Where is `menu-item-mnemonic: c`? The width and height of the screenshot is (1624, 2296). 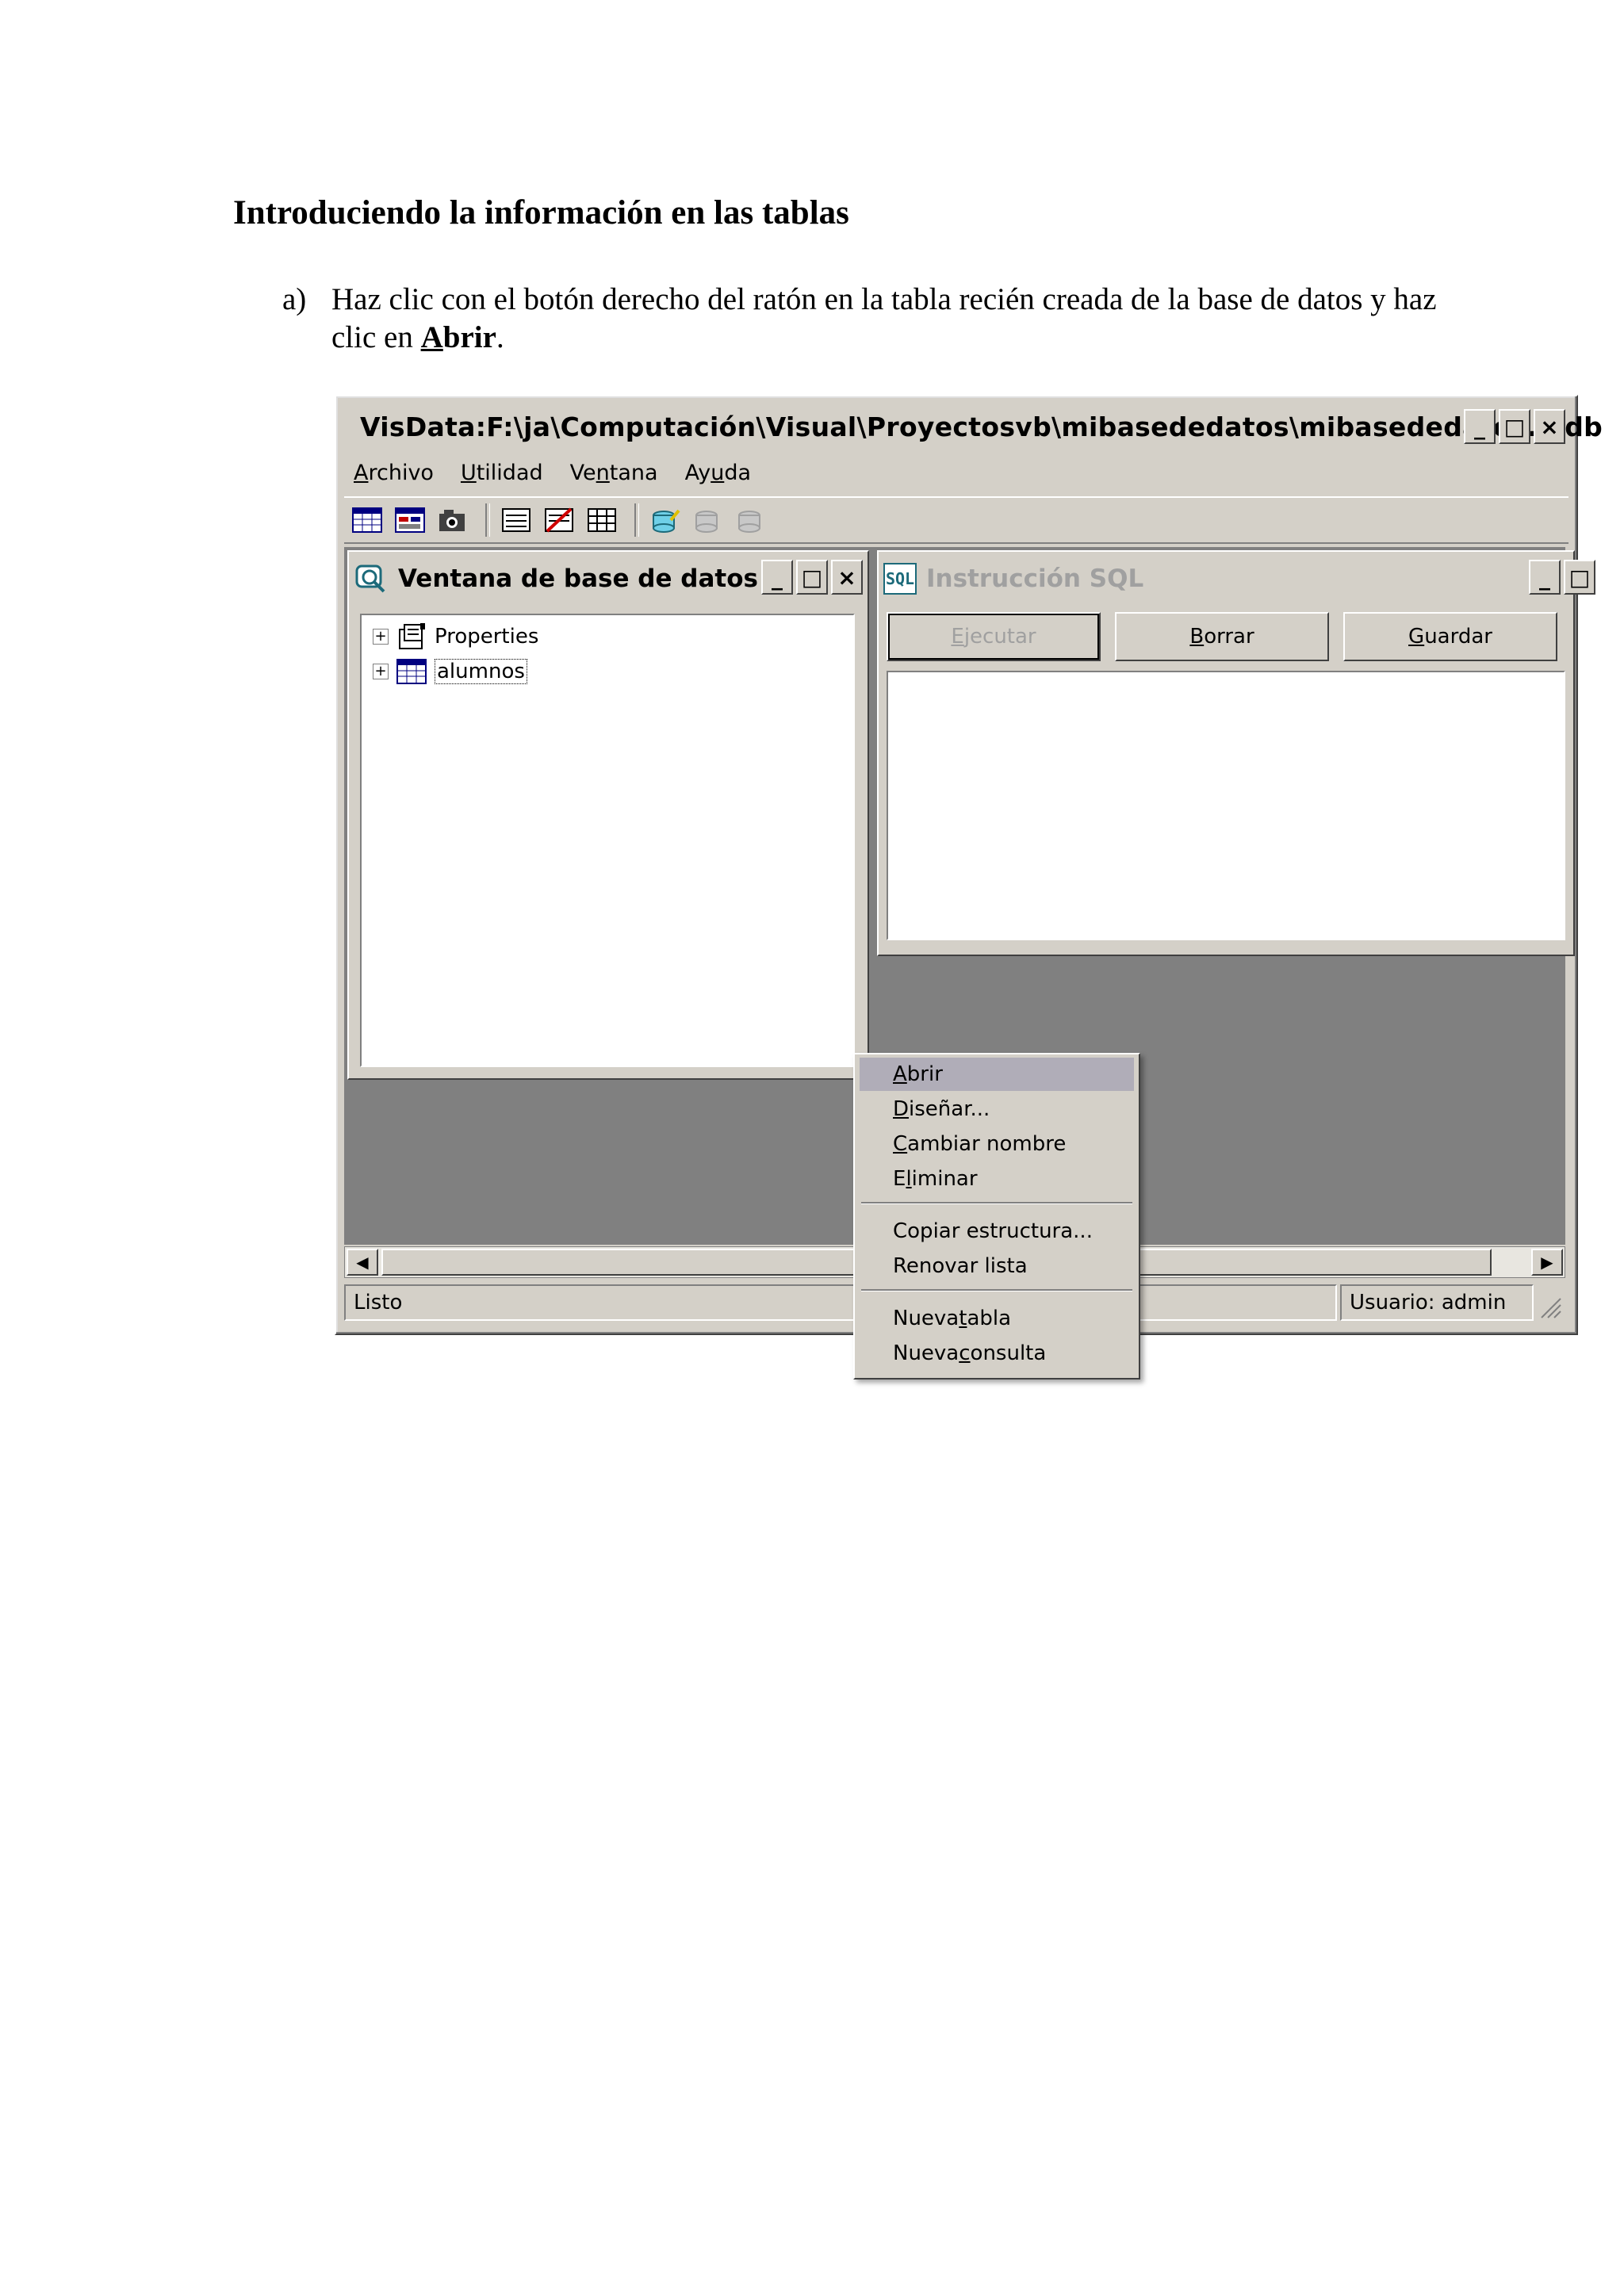
menu-item-mnemonic: c is located at coordinates (965, 1353).